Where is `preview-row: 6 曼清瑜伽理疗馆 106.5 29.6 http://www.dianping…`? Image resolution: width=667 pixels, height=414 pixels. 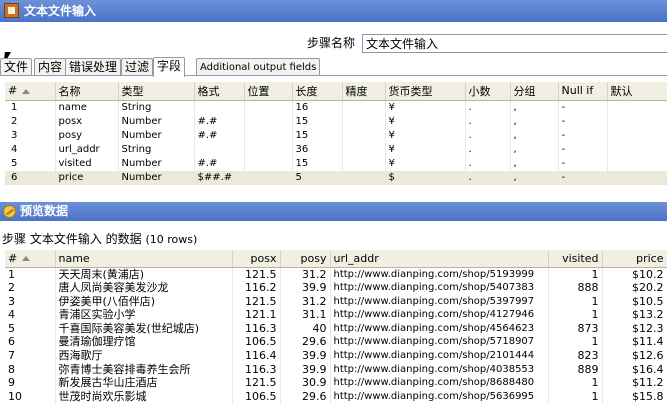 preview-row: 6 曼清瑜伽理疗馆 106.5 29.6 http://www.dianping… is located at coordinates (336, 342).